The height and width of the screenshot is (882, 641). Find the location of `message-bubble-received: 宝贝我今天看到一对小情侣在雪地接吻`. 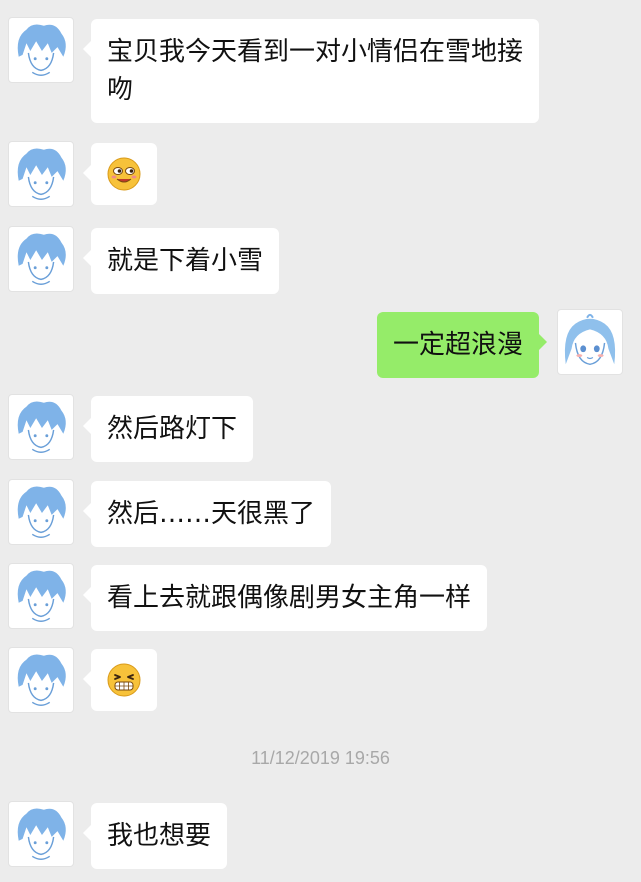

message-bubble-received: 宝贝我今天看到一对小情侣在雪地接吻 is located at coordinates (311, 71).